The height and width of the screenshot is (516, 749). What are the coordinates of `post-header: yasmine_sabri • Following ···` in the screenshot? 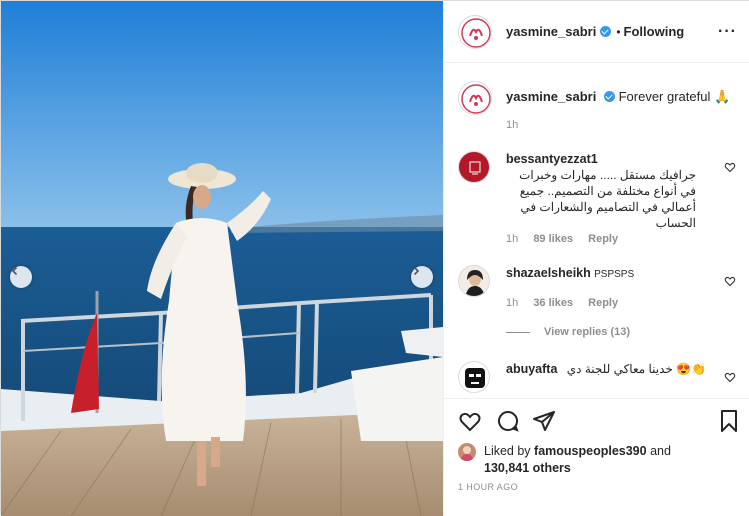 It's located at (596, 32).